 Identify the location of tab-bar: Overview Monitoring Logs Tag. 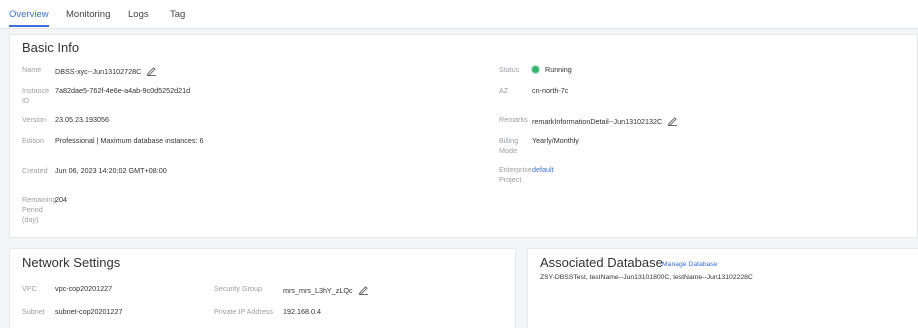
(459, 14).